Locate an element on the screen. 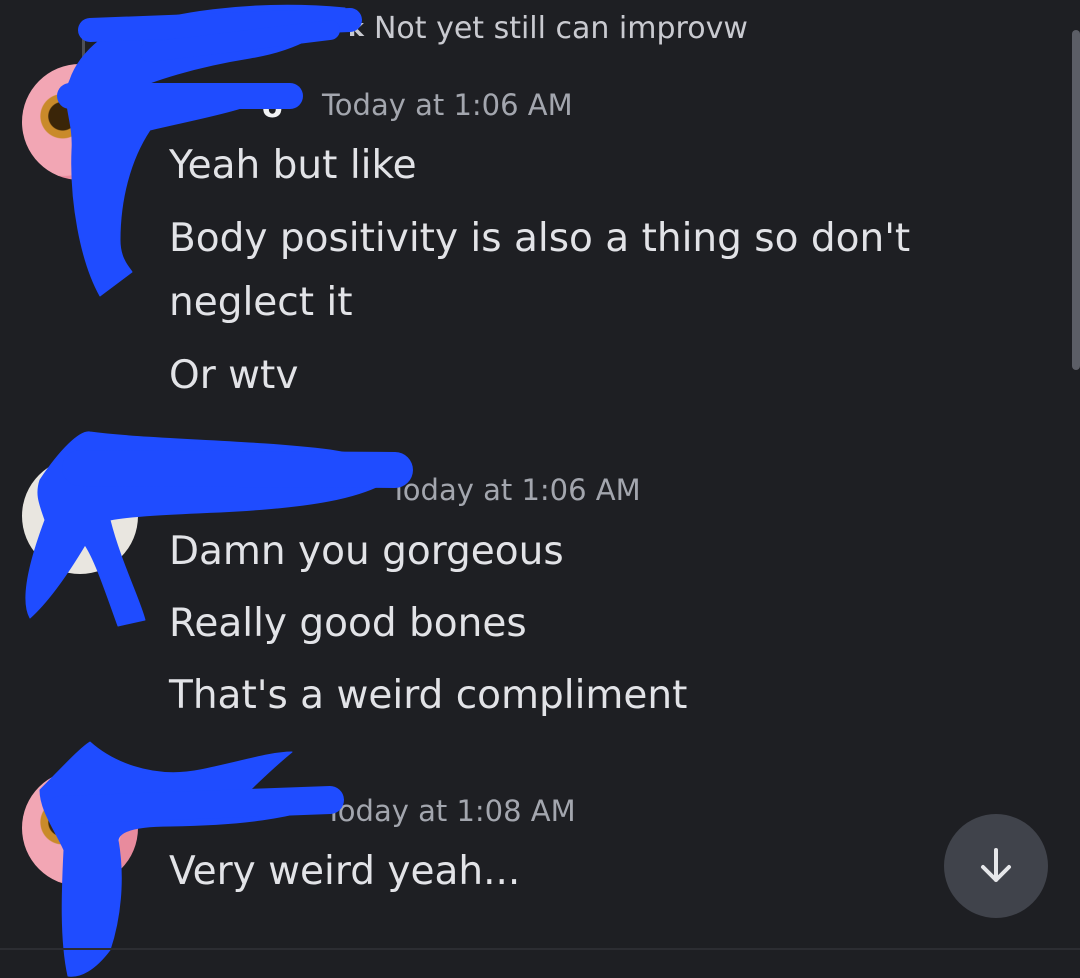 The image size is (1080, 978). arrow-down-icon is located at coordinates (996, 865).